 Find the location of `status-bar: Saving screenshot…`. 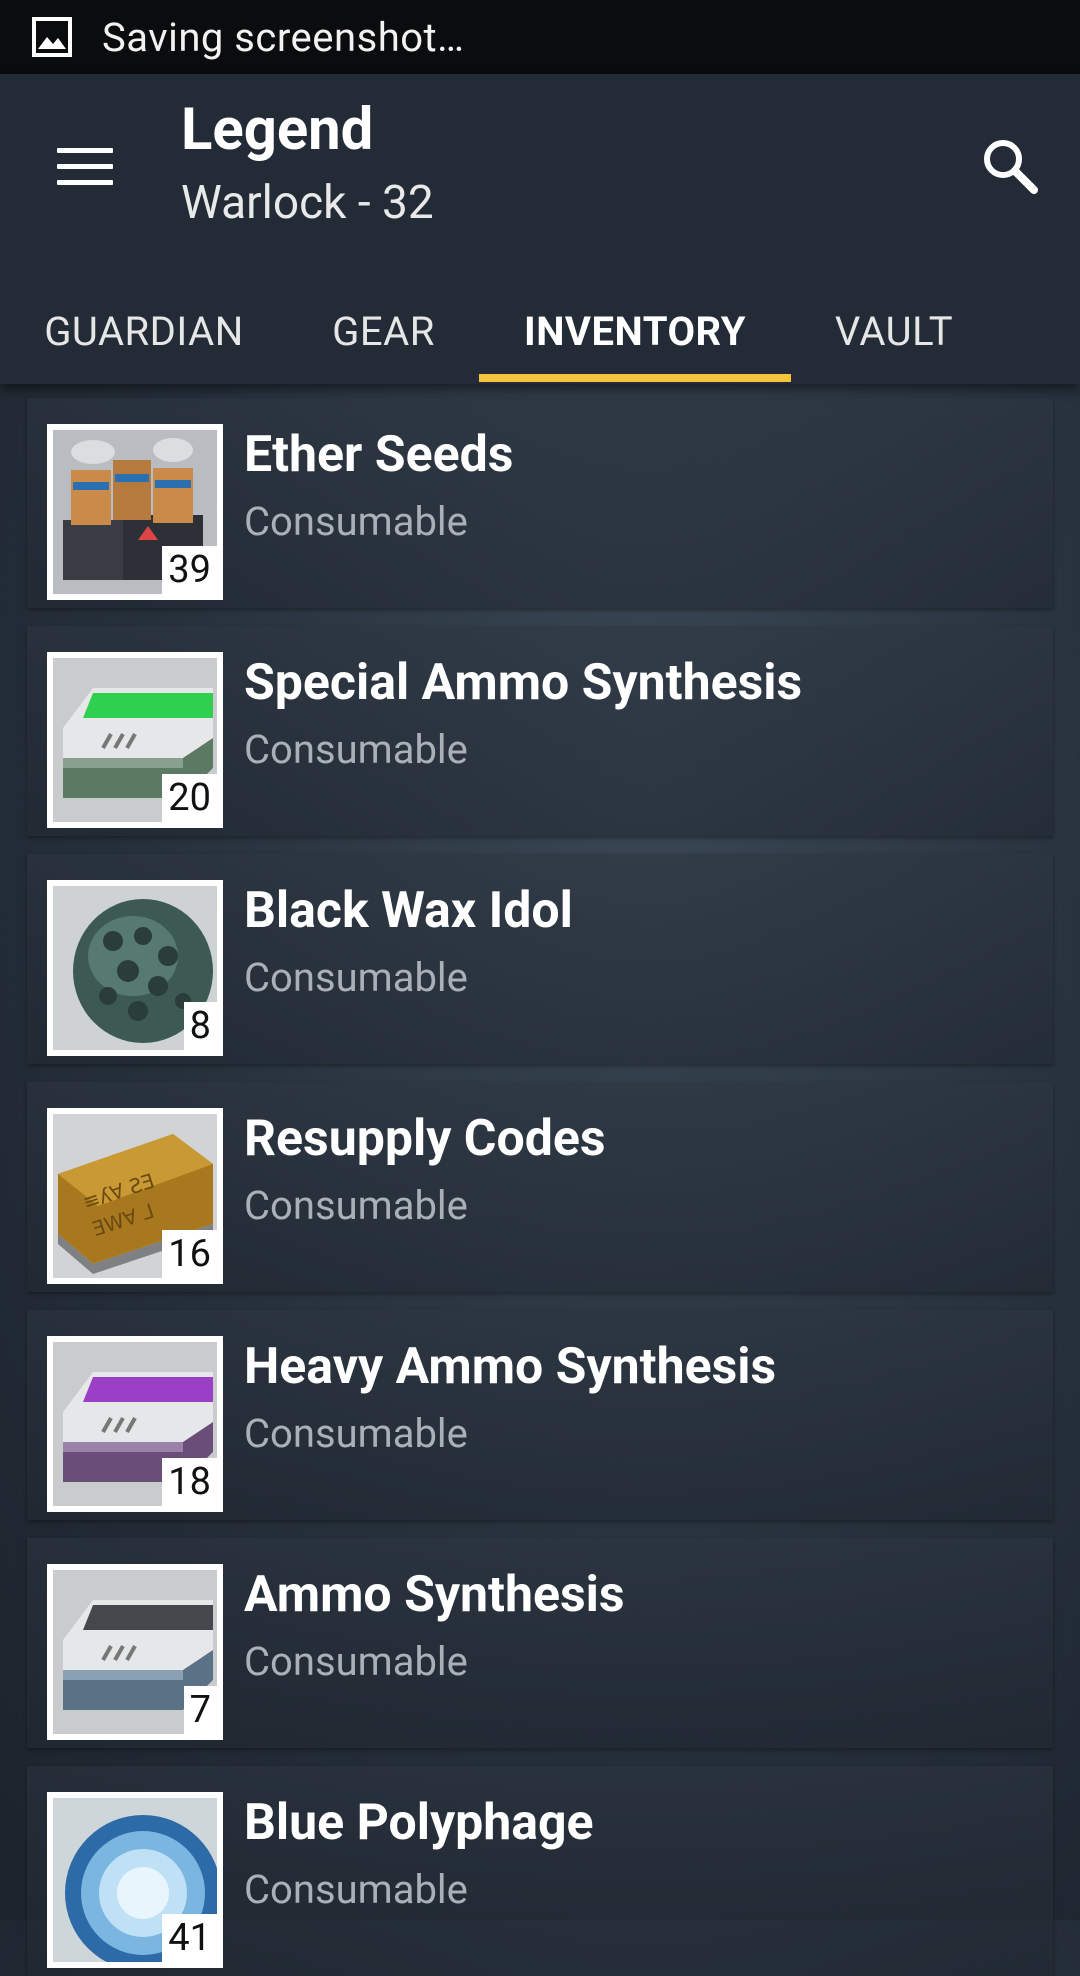

status-bar: Saving screenshot… is located at coordinates (540, 37).